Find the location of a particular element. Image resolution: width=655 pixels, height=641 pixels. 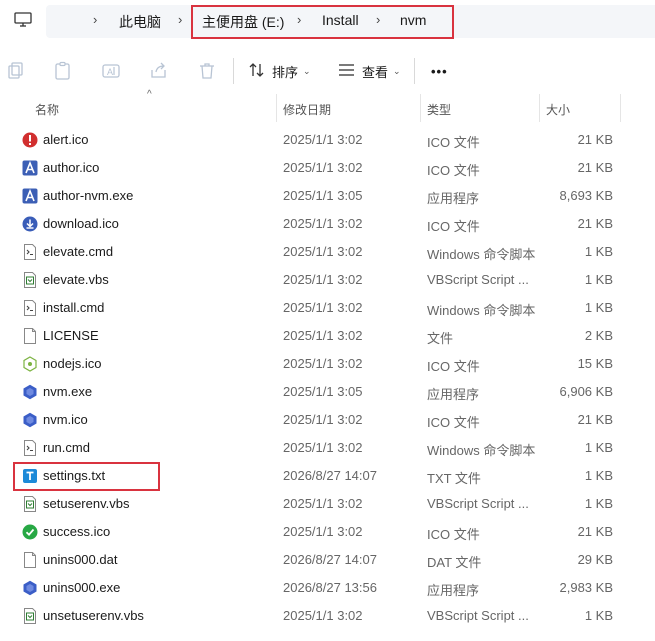

file-type: 应用程序 is located at coordinates (453, 198).